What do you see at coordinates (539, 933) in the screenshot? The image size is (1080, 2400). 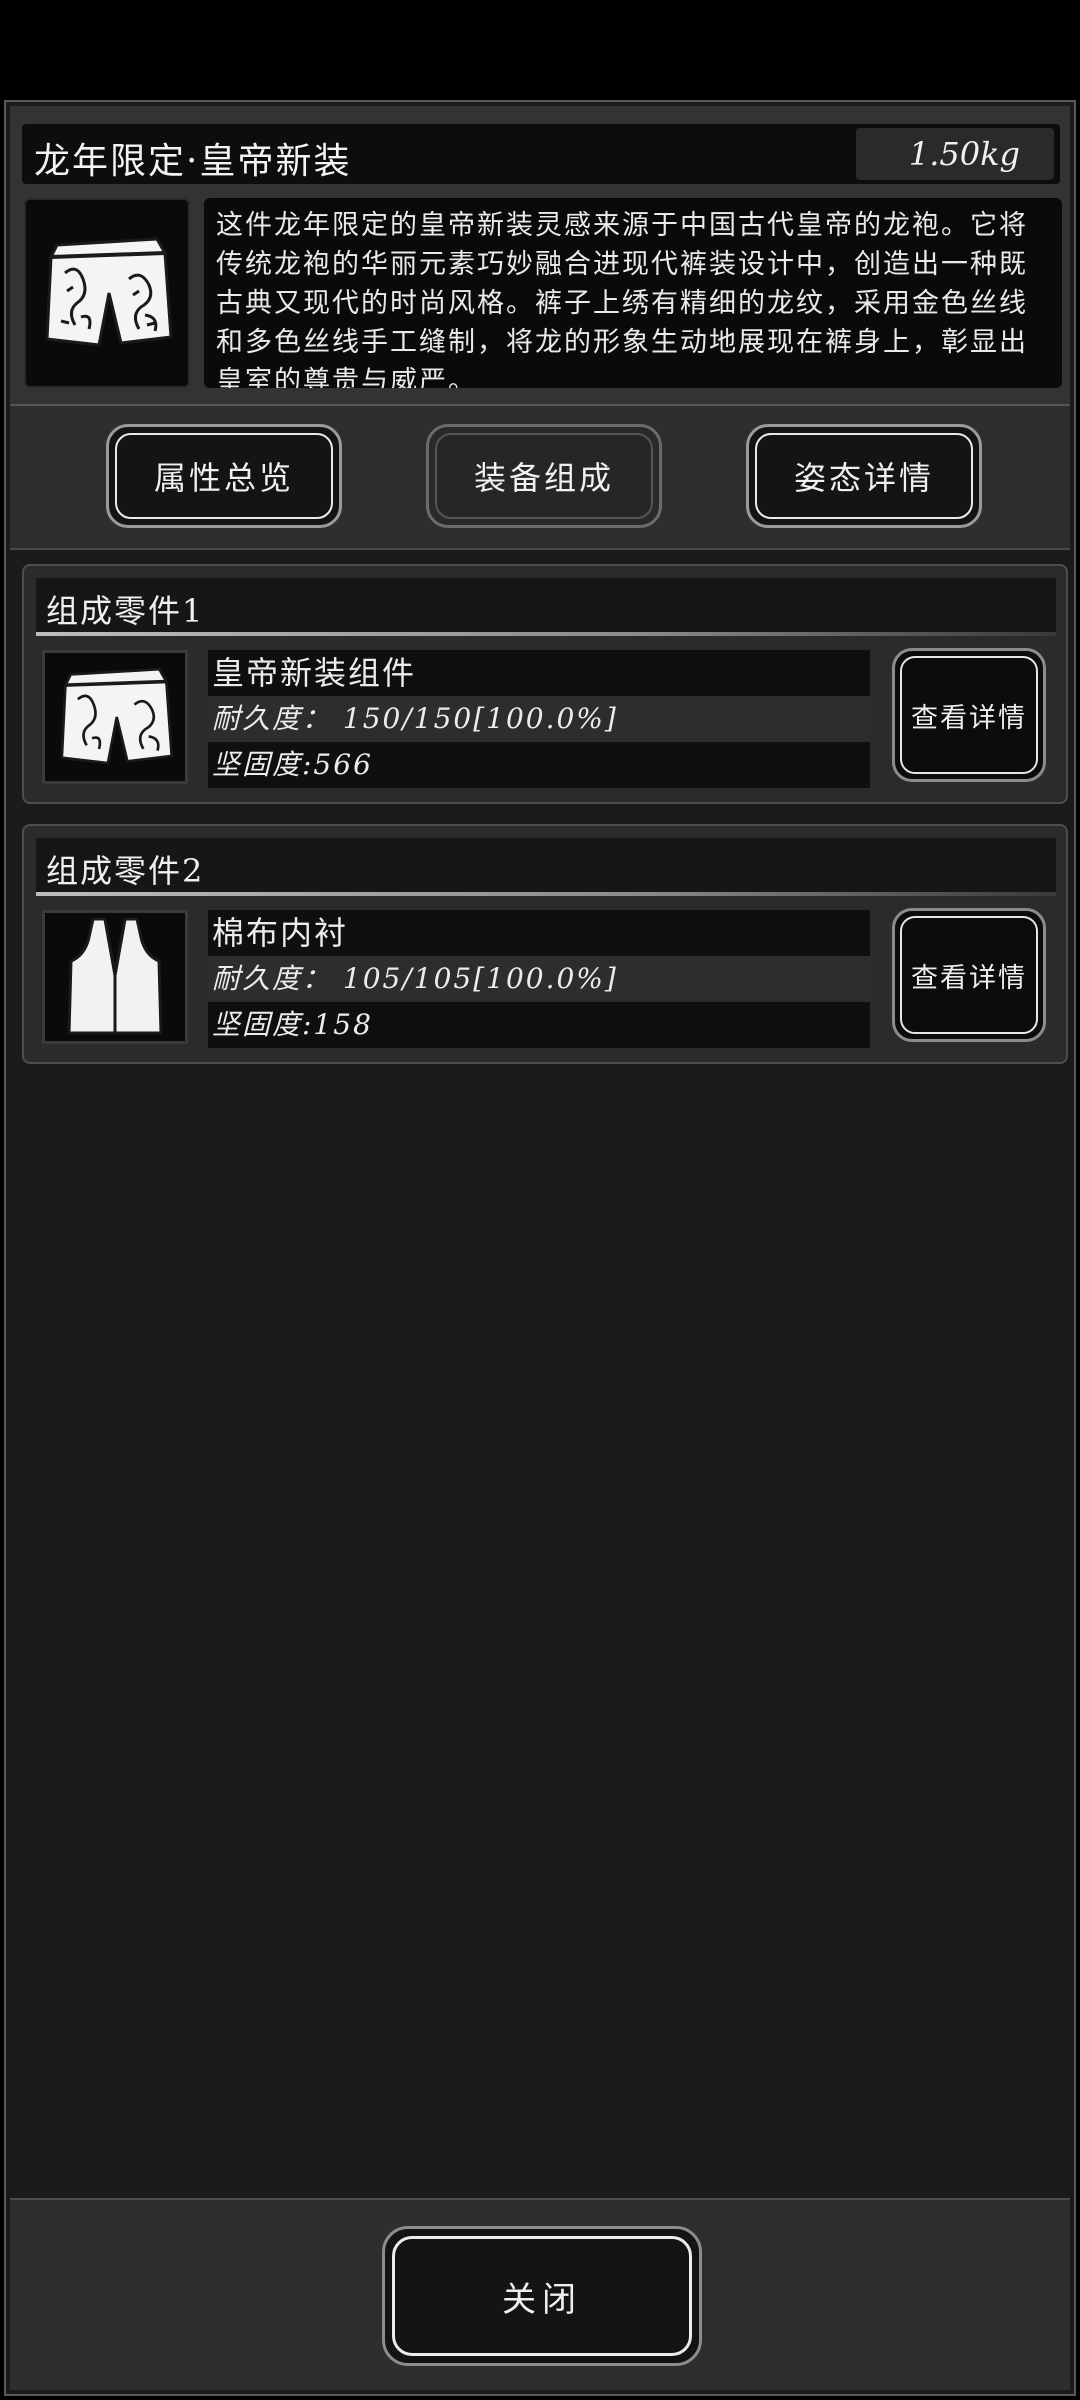 I see `component-name: 棉布内衬` at bounding box center [539, 933].